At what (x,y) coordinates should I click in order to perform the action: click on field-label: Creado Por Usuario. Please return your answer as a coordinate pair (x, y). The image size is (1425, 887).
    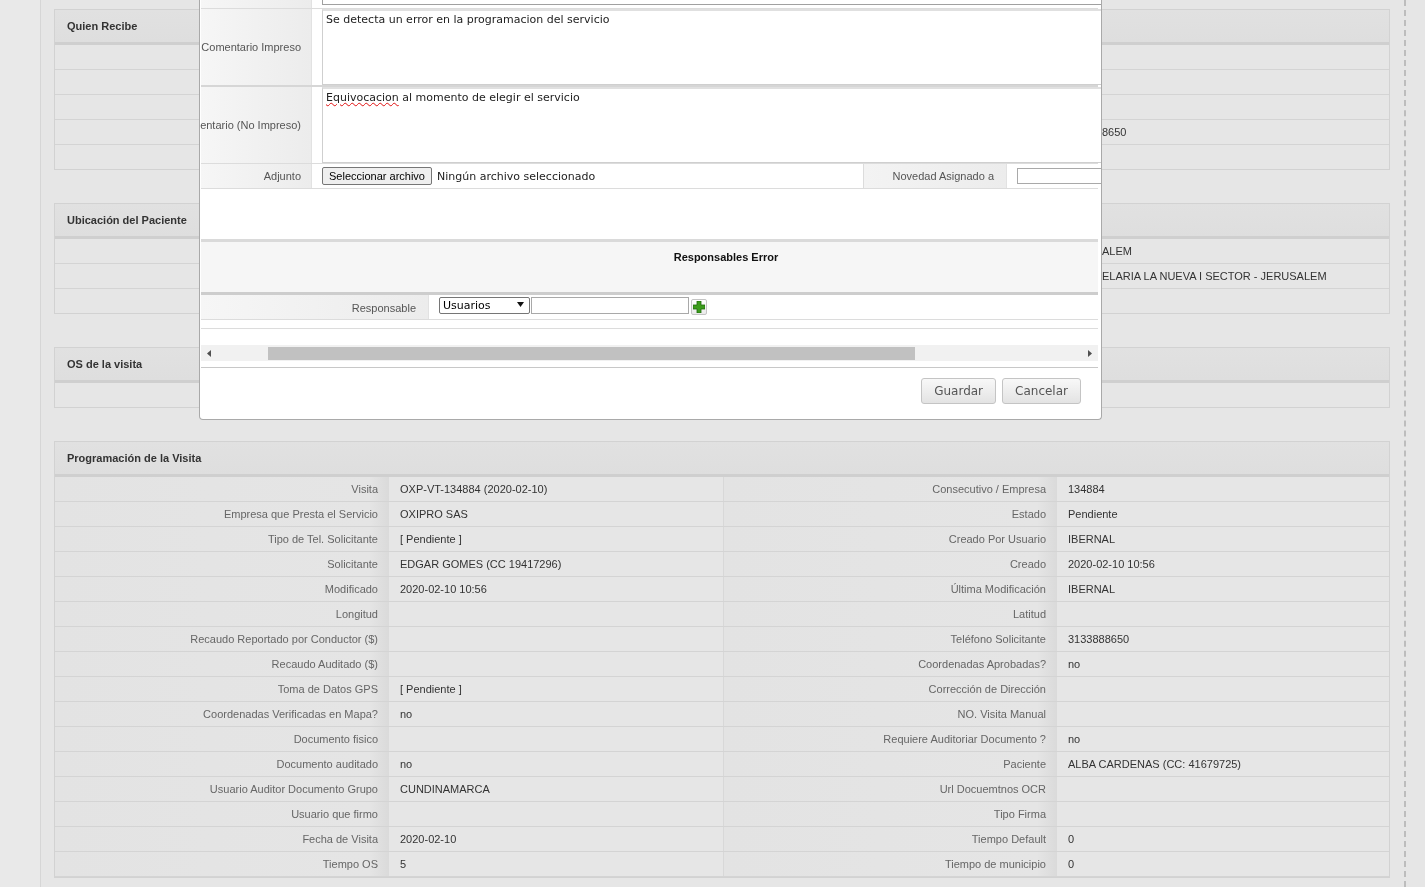
    Looking at the image, I should click on (890, 539).